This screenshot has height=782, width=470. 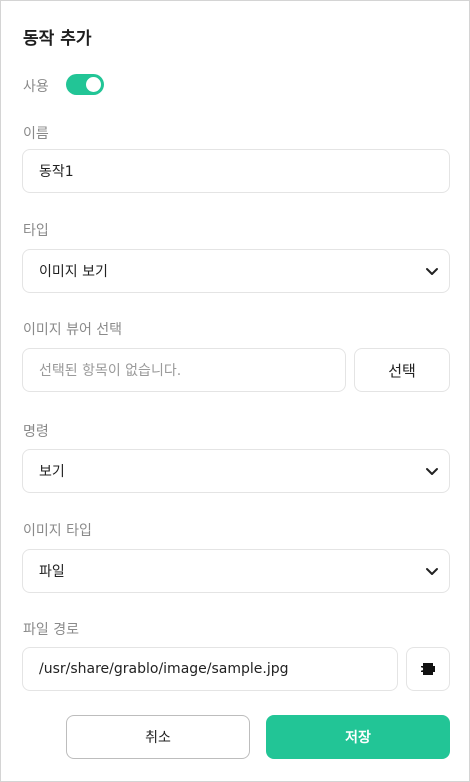 I want to click on image-type-label: 이미지 타입, so click(x=57, y=531).